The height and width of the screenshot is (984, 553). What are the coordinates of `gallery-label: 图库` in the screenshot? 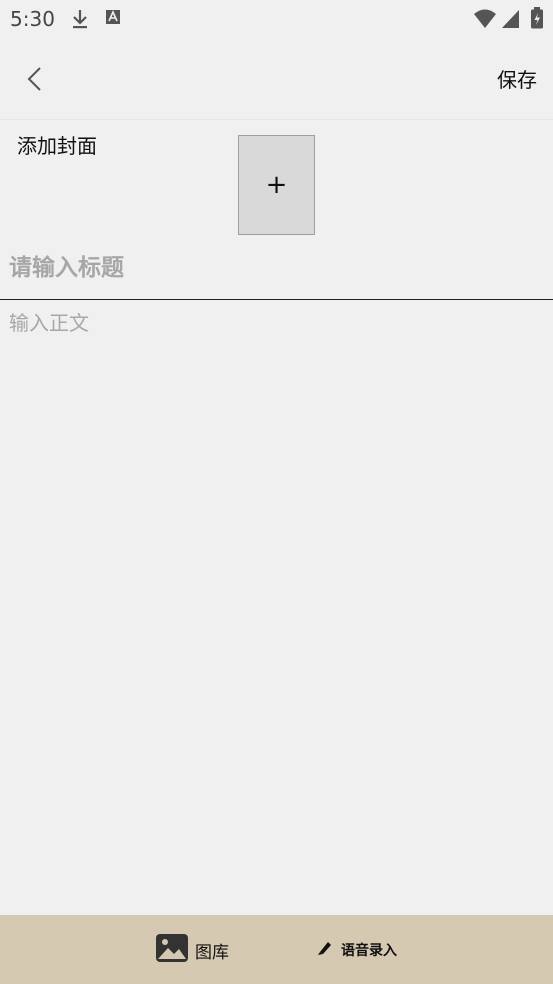 It's located at (212, 952).